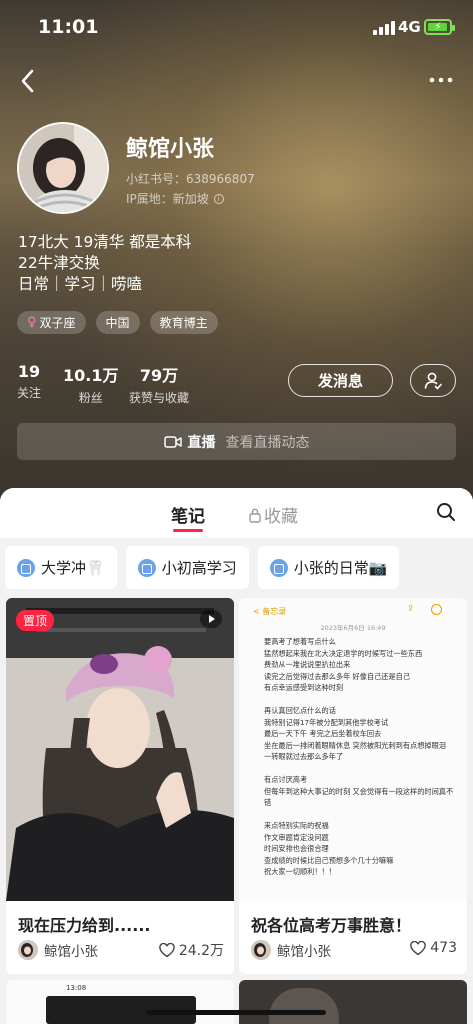 This screenshot has width=473, height=1024. What do you see at coordinates (32, 322) in the screenshot?
I see `female-icon: ♀` at bounding box center [32, 322].